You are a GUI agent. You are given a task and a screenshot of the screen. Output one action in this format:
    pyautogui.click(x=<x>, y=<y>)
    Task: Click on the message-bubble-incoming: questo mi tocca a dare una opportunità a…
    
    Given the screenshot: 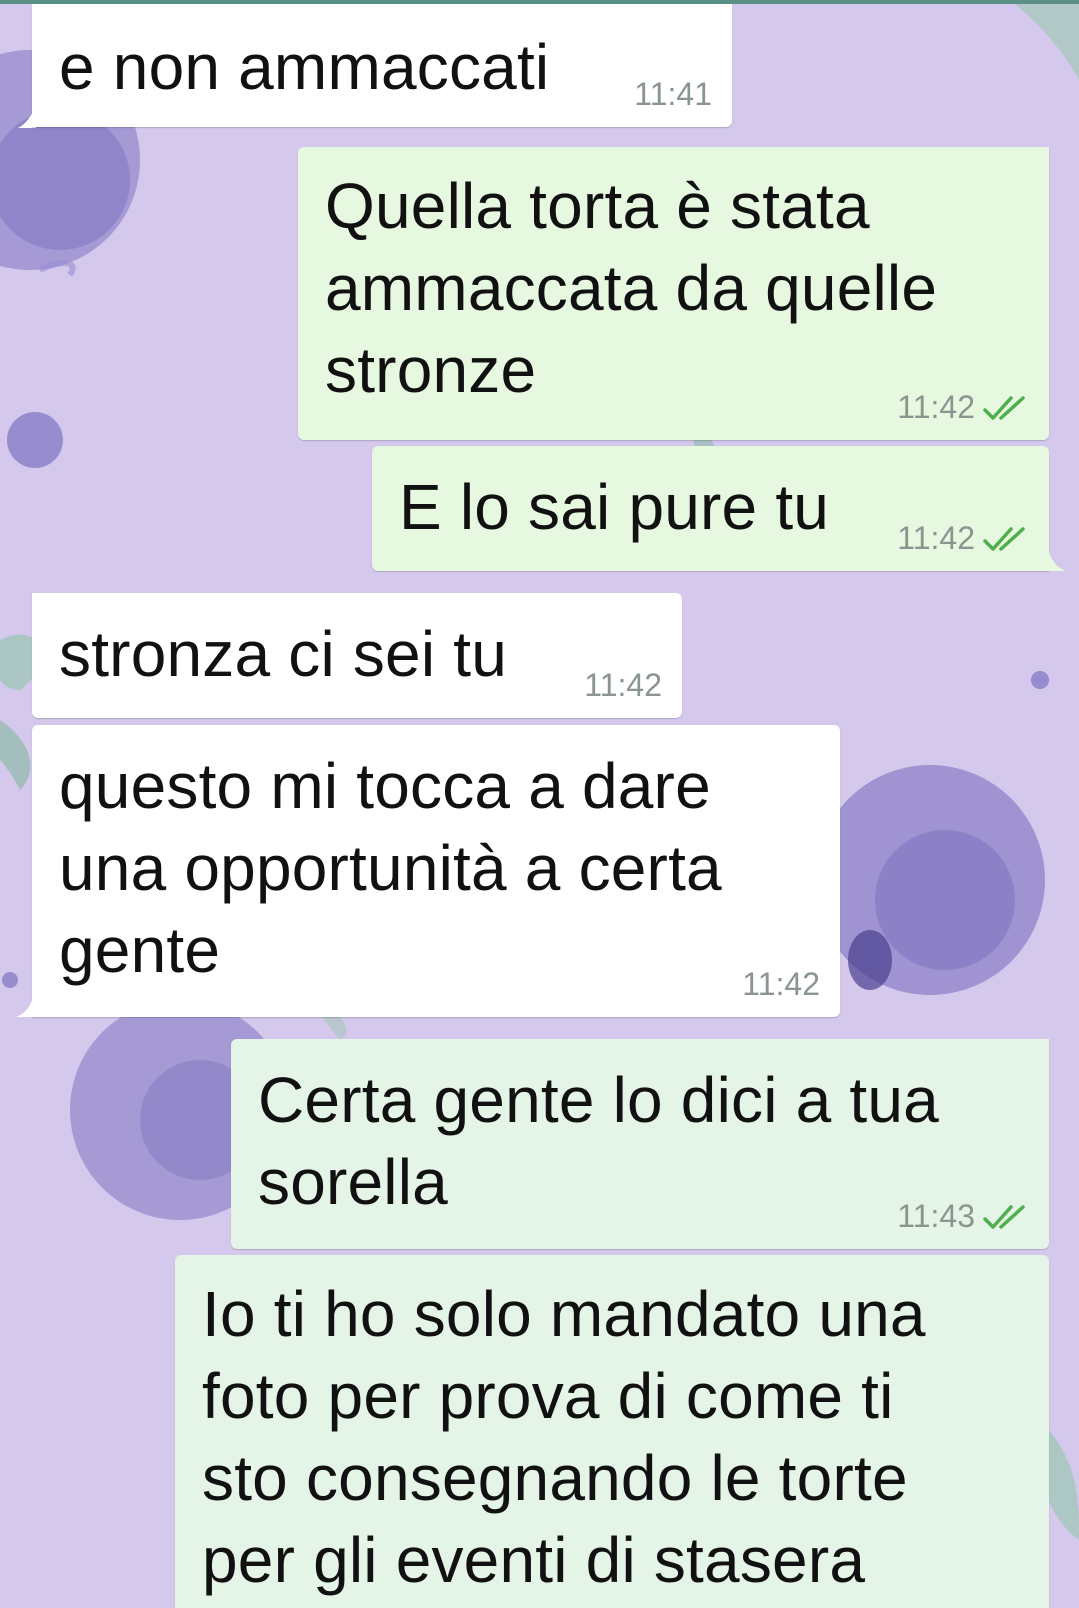 What is the action you would take?
    pyautogui.click(x=436, y=871)
    